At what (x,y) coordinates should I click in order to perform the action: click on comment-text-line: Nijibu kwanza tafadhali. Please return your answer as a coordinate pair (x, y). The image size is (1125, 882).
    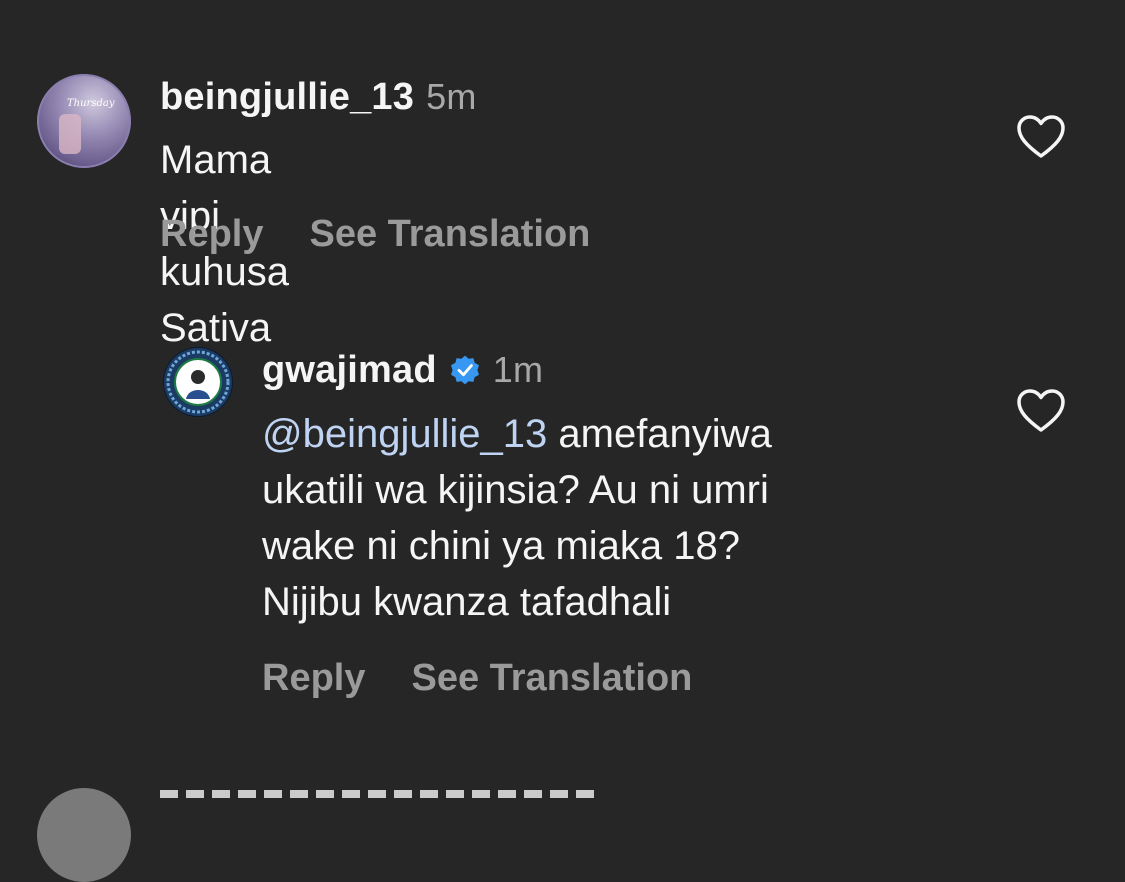
    Looking at the image, I should click on (467, 602).